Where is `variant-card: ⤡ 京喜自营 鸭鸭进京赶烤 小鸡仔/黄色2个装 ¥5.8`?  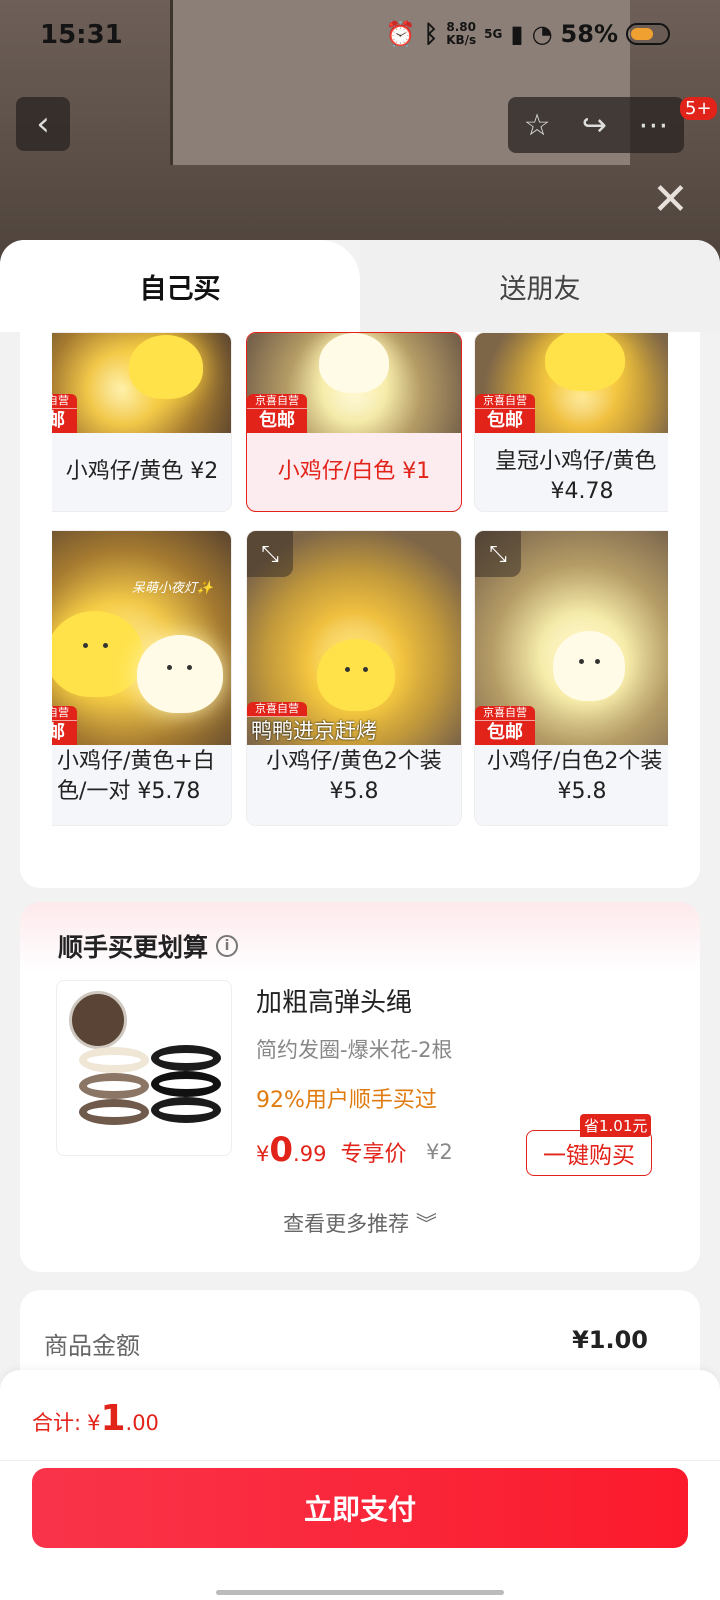
variant-card: ⤡ 京喜自营 鸭鸭进京赶烤 小鸡仔/黄色2个装 ¥5.8 is located at coordinates (354, 678).